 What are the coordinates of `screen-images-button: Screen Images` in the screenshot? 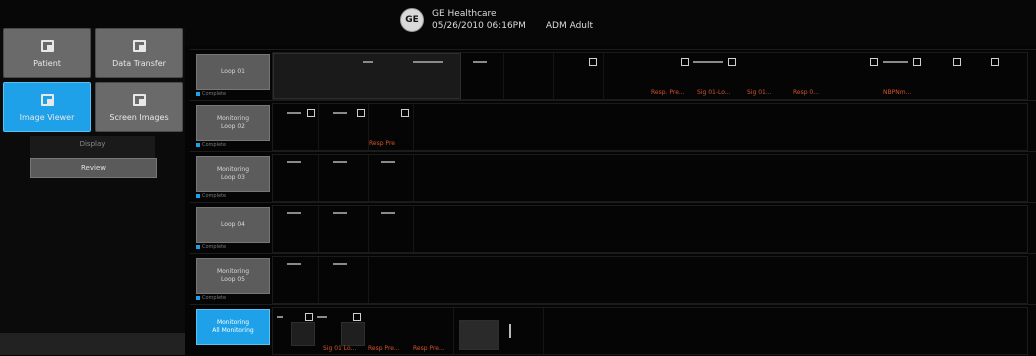 It's located at (139, 107).